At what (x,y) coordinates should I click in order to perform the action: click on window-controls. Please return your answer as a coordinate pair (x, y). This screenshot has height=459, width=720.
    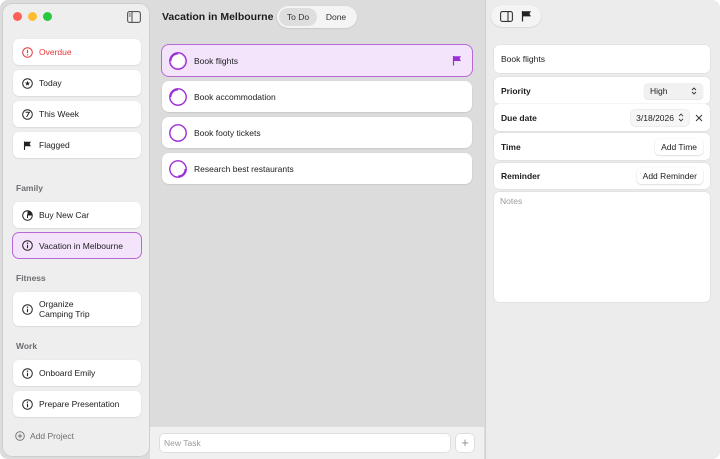
    Looking at the image, I should click on (32, 16).